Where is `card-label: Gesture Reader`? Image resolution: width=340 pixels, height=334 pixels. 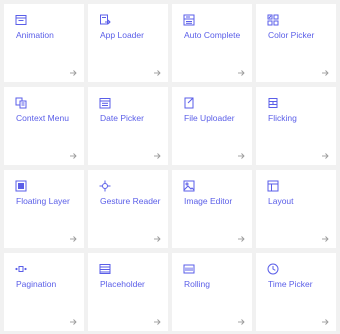 card-label: Gesture Reader is located at coordinates (130, 201).